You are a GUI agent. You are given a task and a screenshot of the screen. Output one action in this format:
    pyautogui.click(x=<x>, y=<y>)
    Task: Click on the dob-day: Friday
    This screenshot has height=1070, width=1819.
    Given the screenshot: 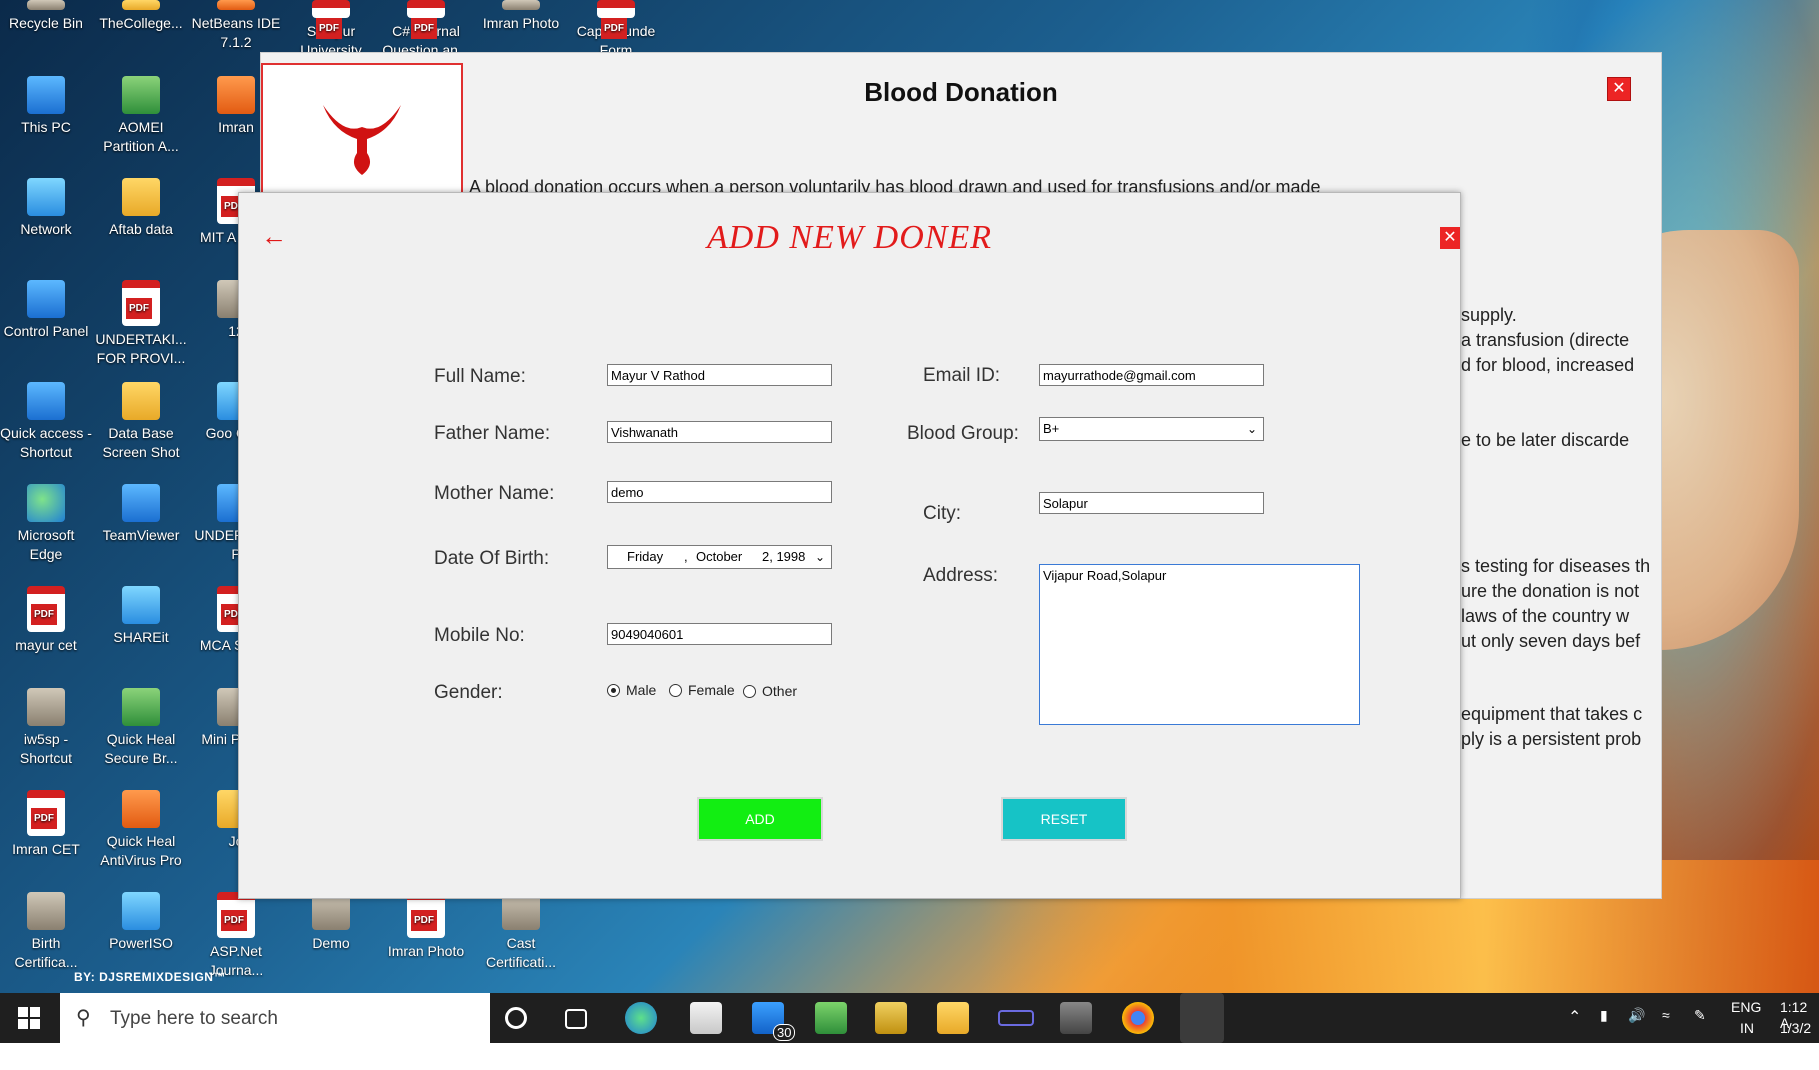 What is the action you would take?
    pyautogui.click(x=645, y=556)
    